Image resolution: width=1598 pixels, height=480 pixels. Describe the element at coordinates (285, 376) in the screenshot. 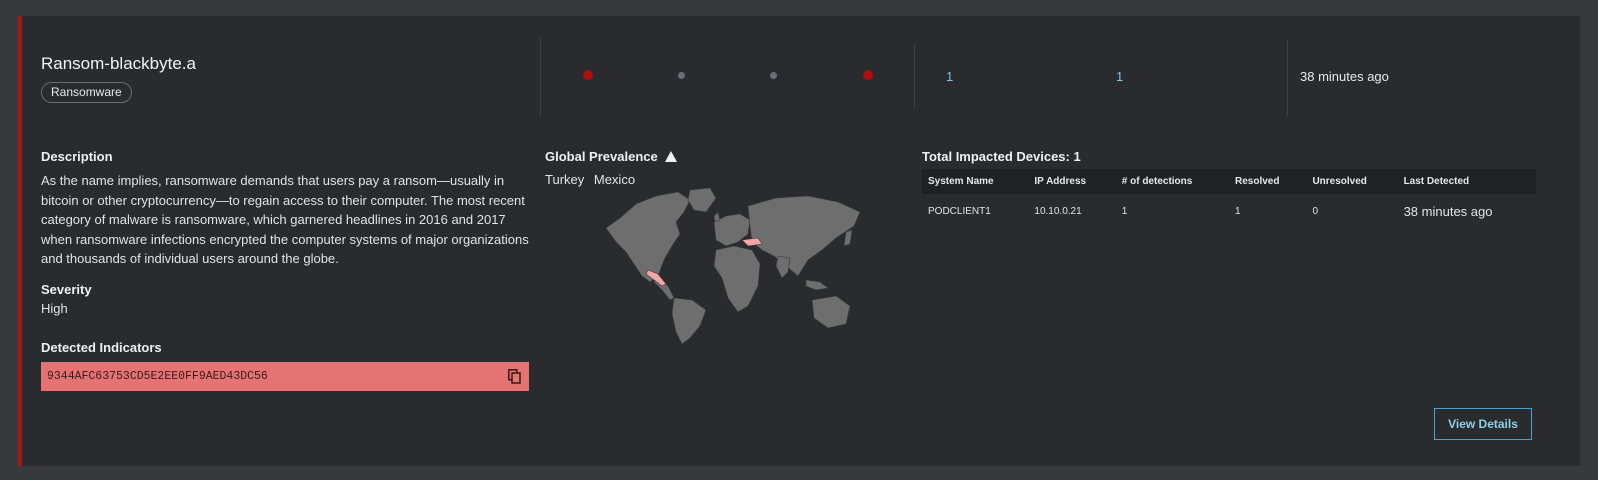

I see `indicator-hash: 9344AFC63753CD5E2EE0FF9AED43DC56` at that location.